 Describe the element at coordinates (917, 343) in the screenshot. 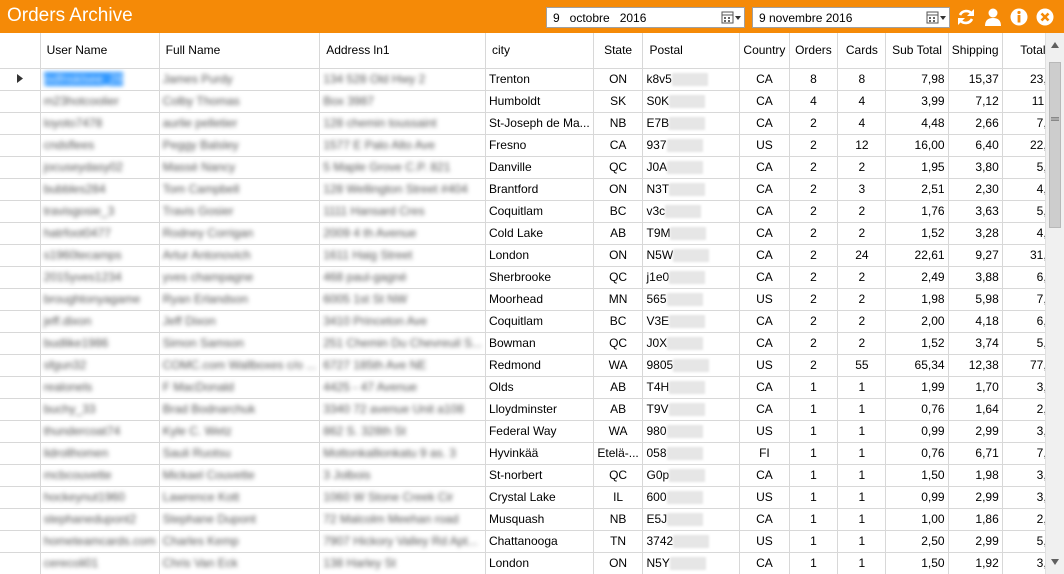

I see `cell-subtotal: 1,52` at that location.